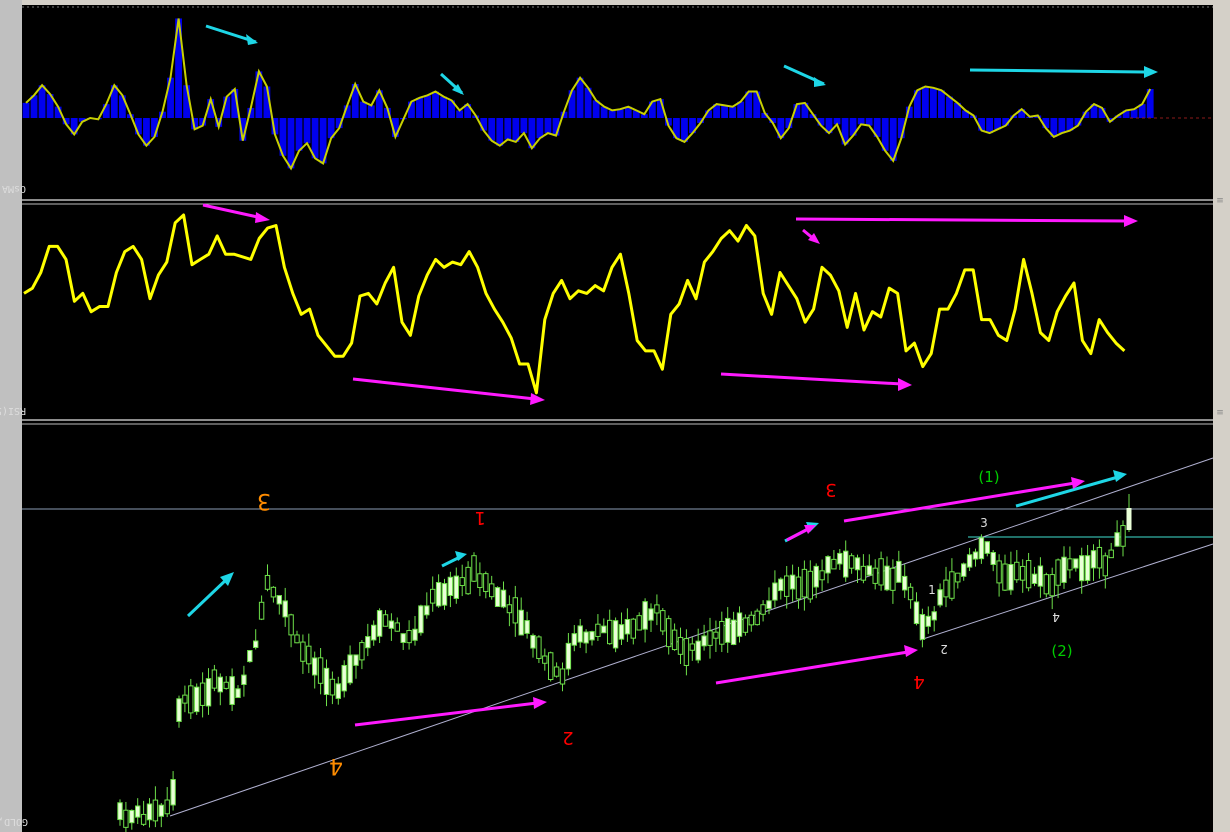  Describe the element at coordinates (1059, 71) in the screenshot. I see `osma-arrow` at that location.